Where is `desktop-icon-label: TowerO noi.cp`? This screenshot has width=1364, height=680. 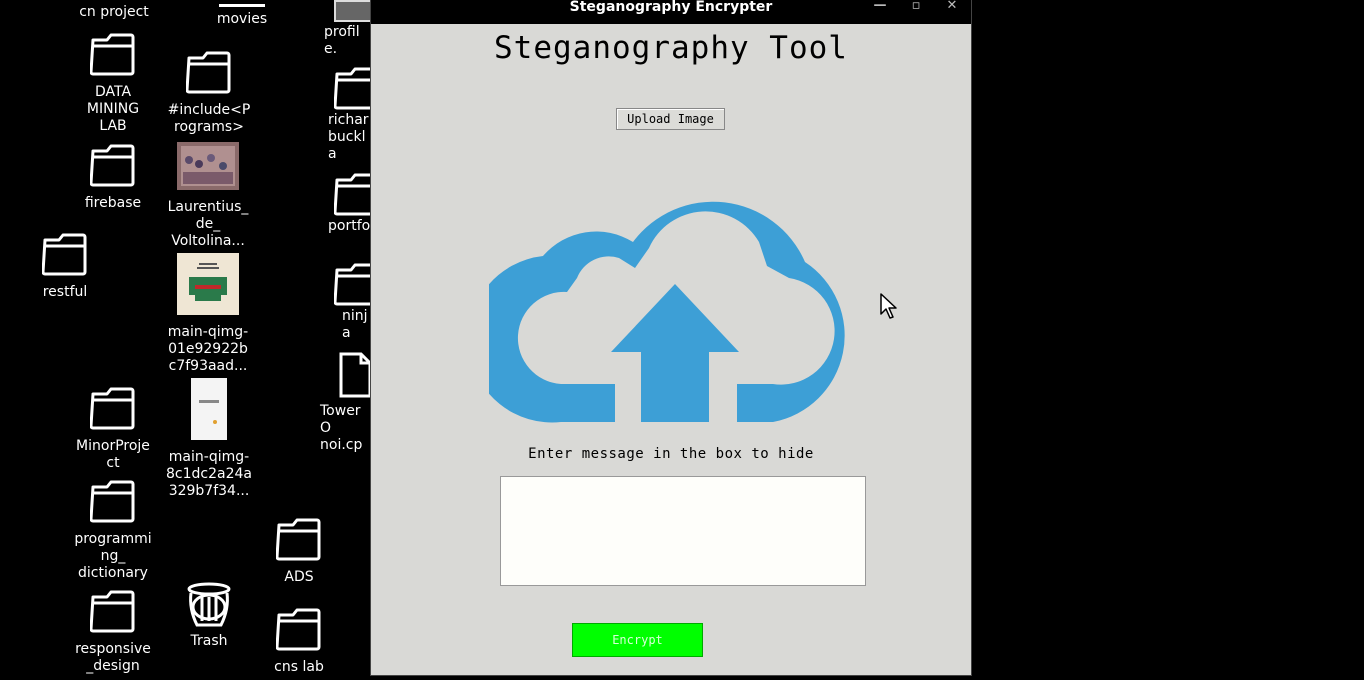
desktop-icon-label: TowerO noi.cp is located at coordinates (341, 428).